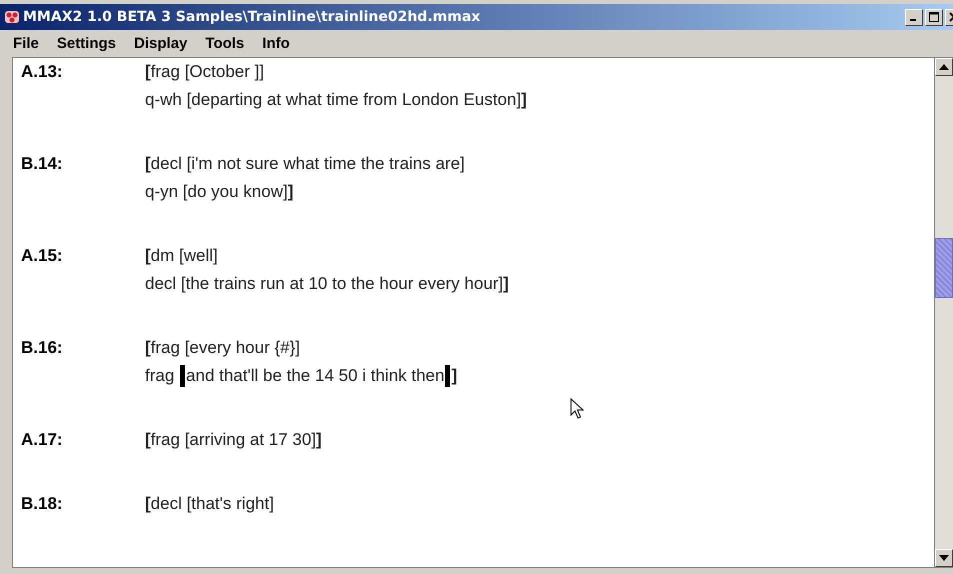 The width and height of the screenshot is (953, 574). I want to click on scroll-up-button, so click(944, 67).